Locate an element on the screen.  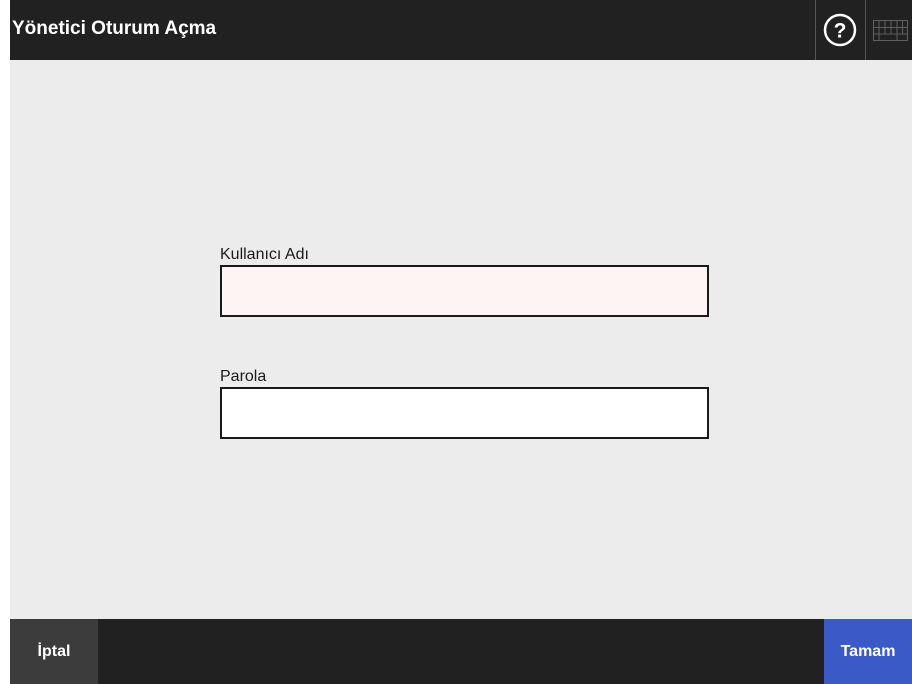
keyboard-button is located at coordinates (889, 30).